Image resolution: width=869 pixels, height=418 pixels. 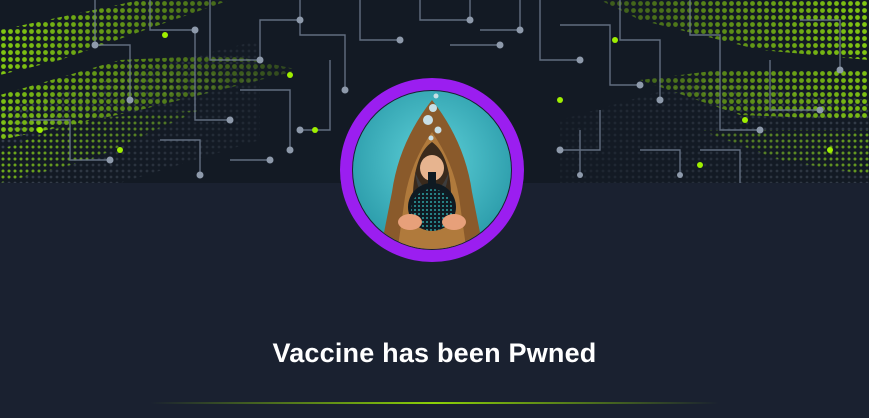 What do you see at coordinates (434, 403) in the screenshot?
I see `title-divider` at bounding box center [434, 403].